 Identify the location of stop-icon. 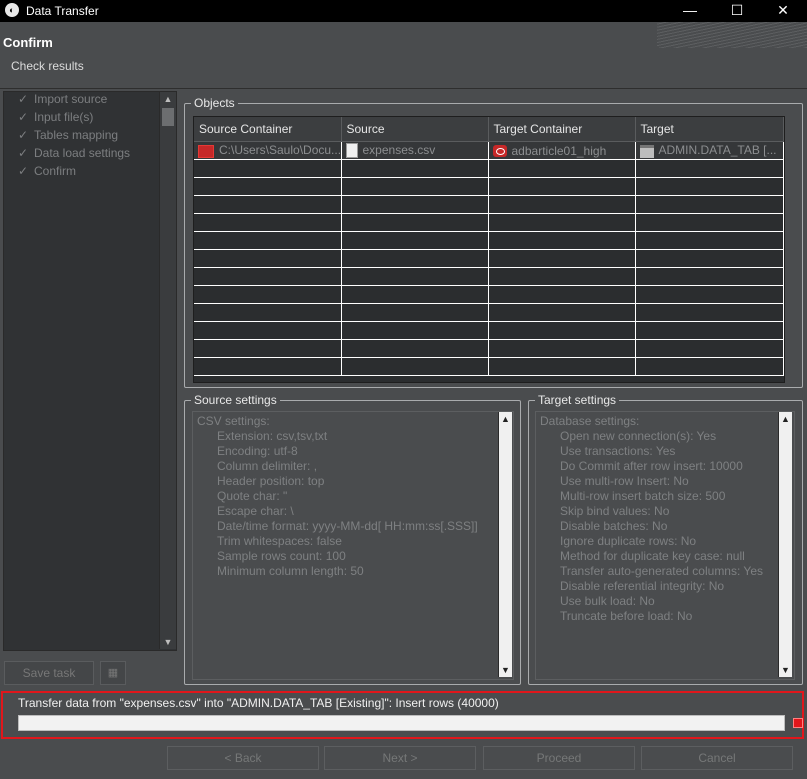
(798, 723).